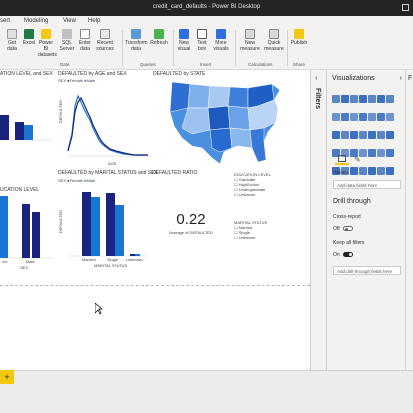 Image resolution: width=413 pixels, height=413 pixels. What do you see at coordinates (250, 40) in the screenshot?
I see `new-measure-button: New measure` at bounding box center [250, 40].